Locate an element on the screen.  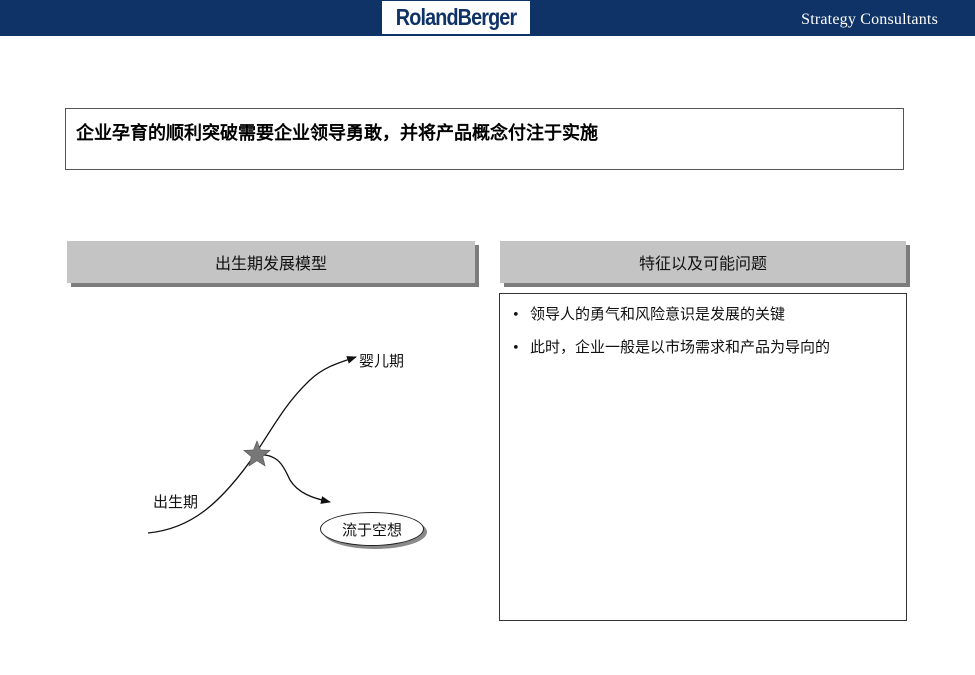
right-panel-title: 特征以及可能问题 is located at coordinates (703, 262).